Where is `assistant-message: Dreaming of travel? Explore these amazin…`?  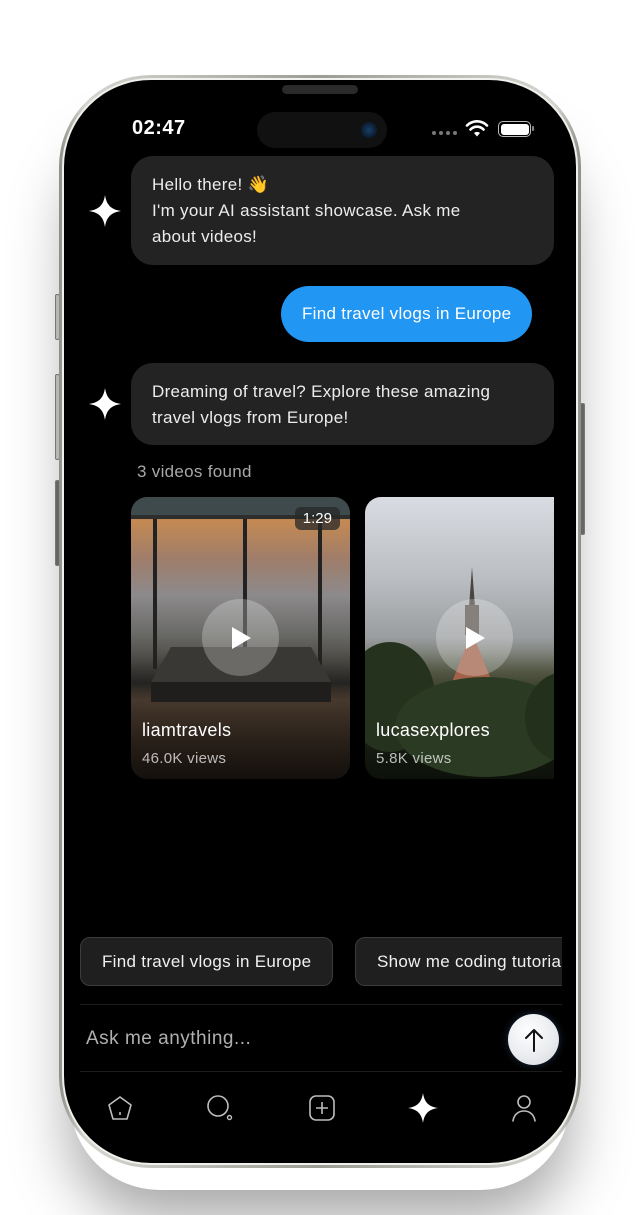
assistant-message: Dreaming of travel? Explore these amazin… is located at coordinates (342, 404).